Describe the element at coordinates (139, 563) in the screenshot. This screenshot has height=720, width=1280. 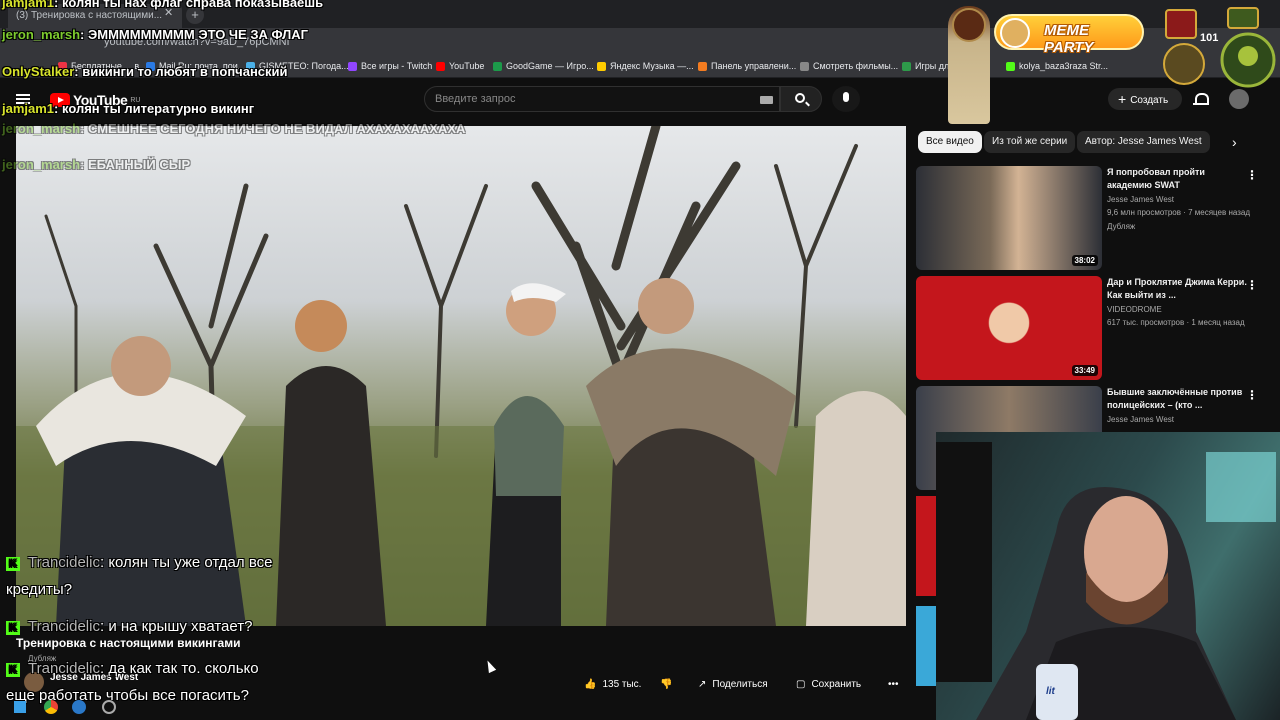
I see `chat-message: K Trancidelic: колян ты уже отдал все` at that location.